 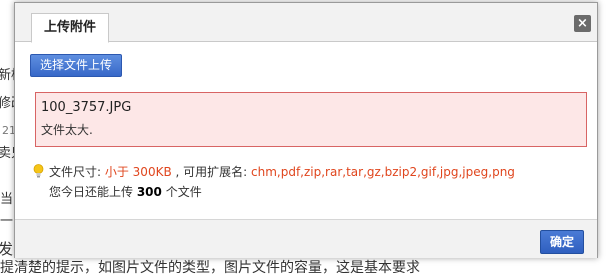 I want to click on remaining-uploads: 您今日还能上传 300 个文件, so click(x=125, y=191).